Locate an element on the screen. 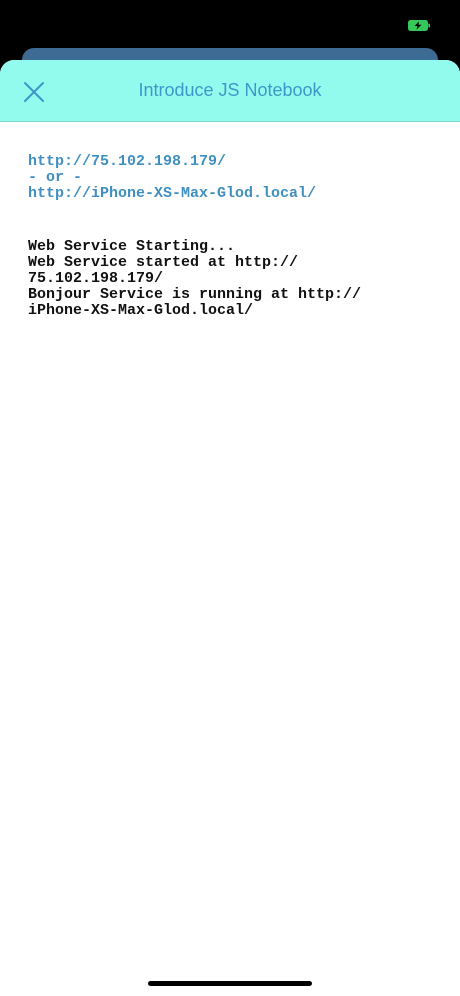  ip-url-link: http://75.102.198.179/ is located at coordinates (230, 162).